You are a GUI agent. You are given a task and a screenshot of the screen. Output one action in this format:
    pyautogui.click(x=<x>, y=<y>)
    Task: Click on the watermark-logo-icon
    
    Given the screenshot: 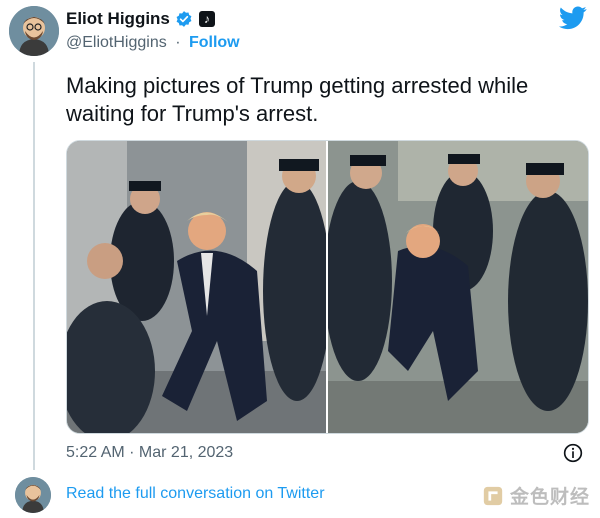 What is the action you would take?
    pyautogui.click(x=493, y=495)
    